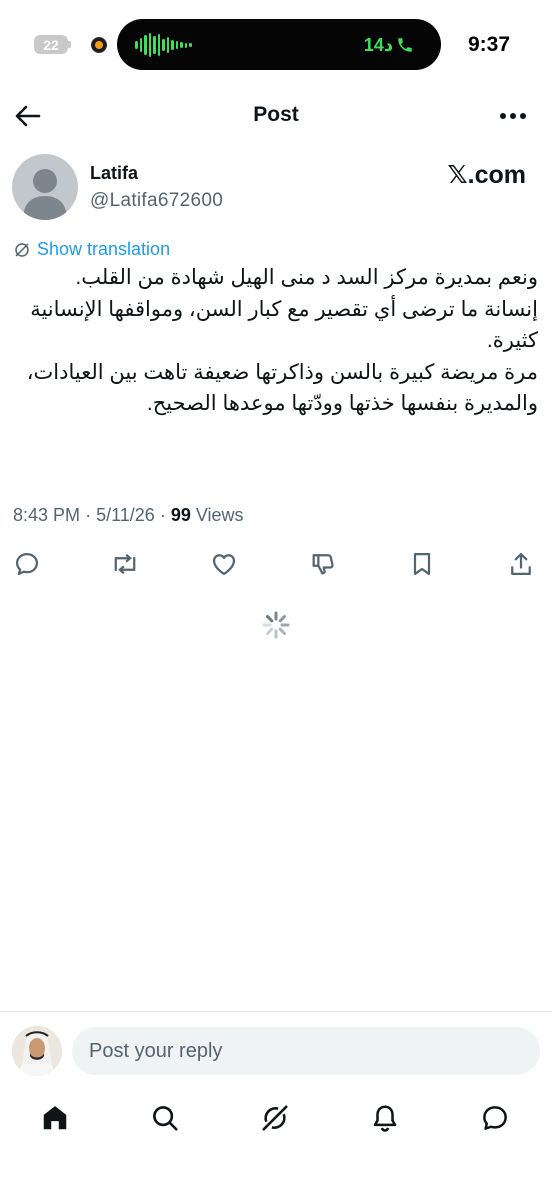 The height and width of the screenshot is (1200, 552). I want to click on home-icon, so click(55, 1118).